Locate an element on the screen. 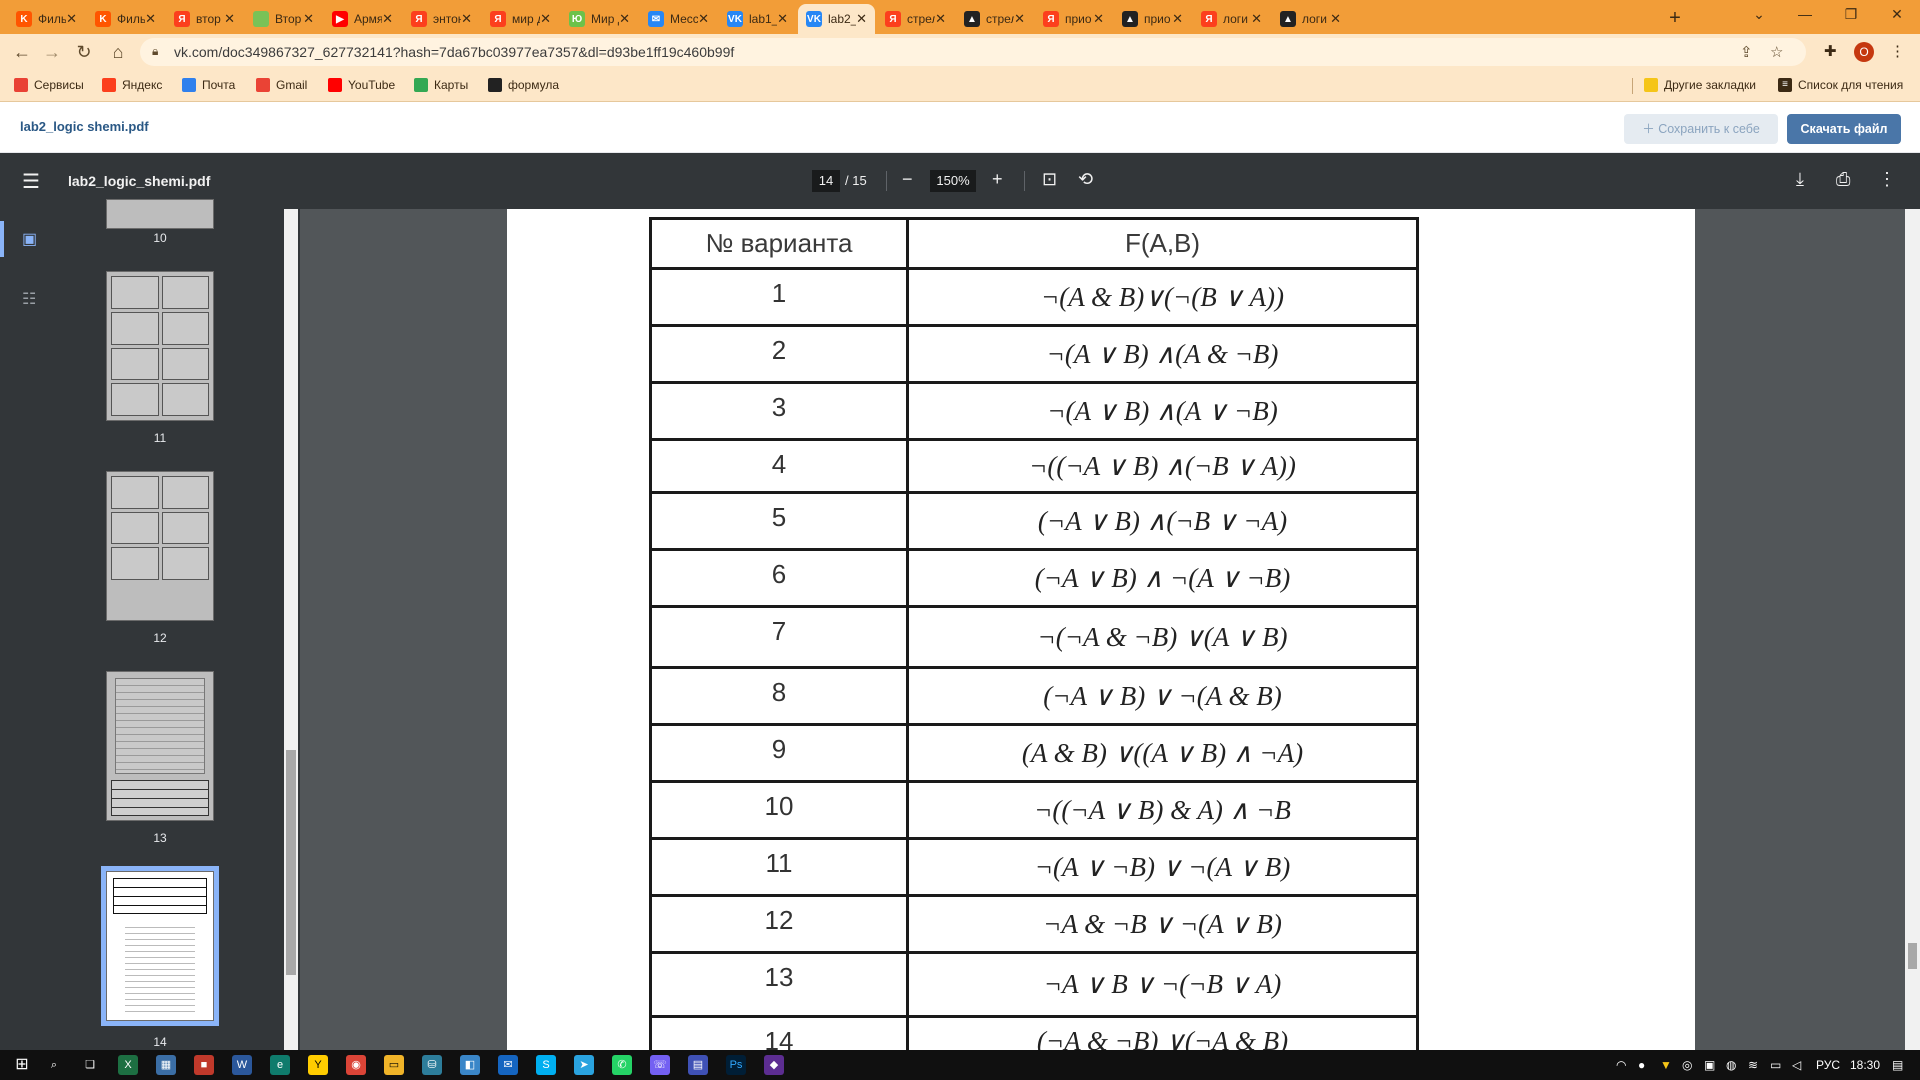 The width and height of the screenshot is (1920, 1080). edge-icon: e is located at coordinates (280, 1065).